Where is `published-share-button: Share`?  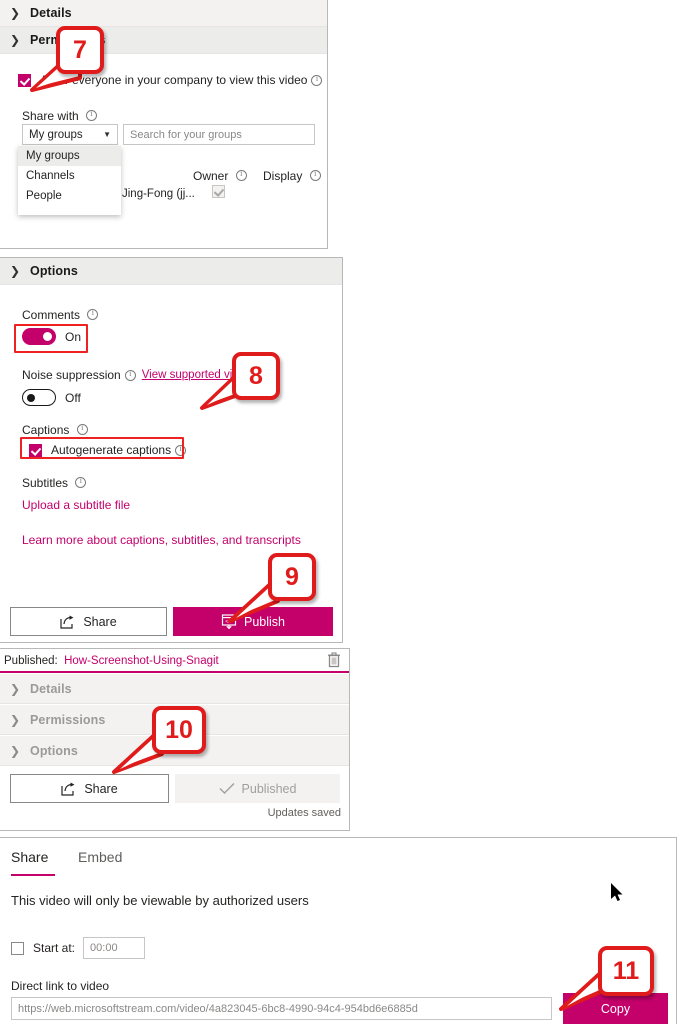
published-share-button: Share is located at coordinates (89, 788).